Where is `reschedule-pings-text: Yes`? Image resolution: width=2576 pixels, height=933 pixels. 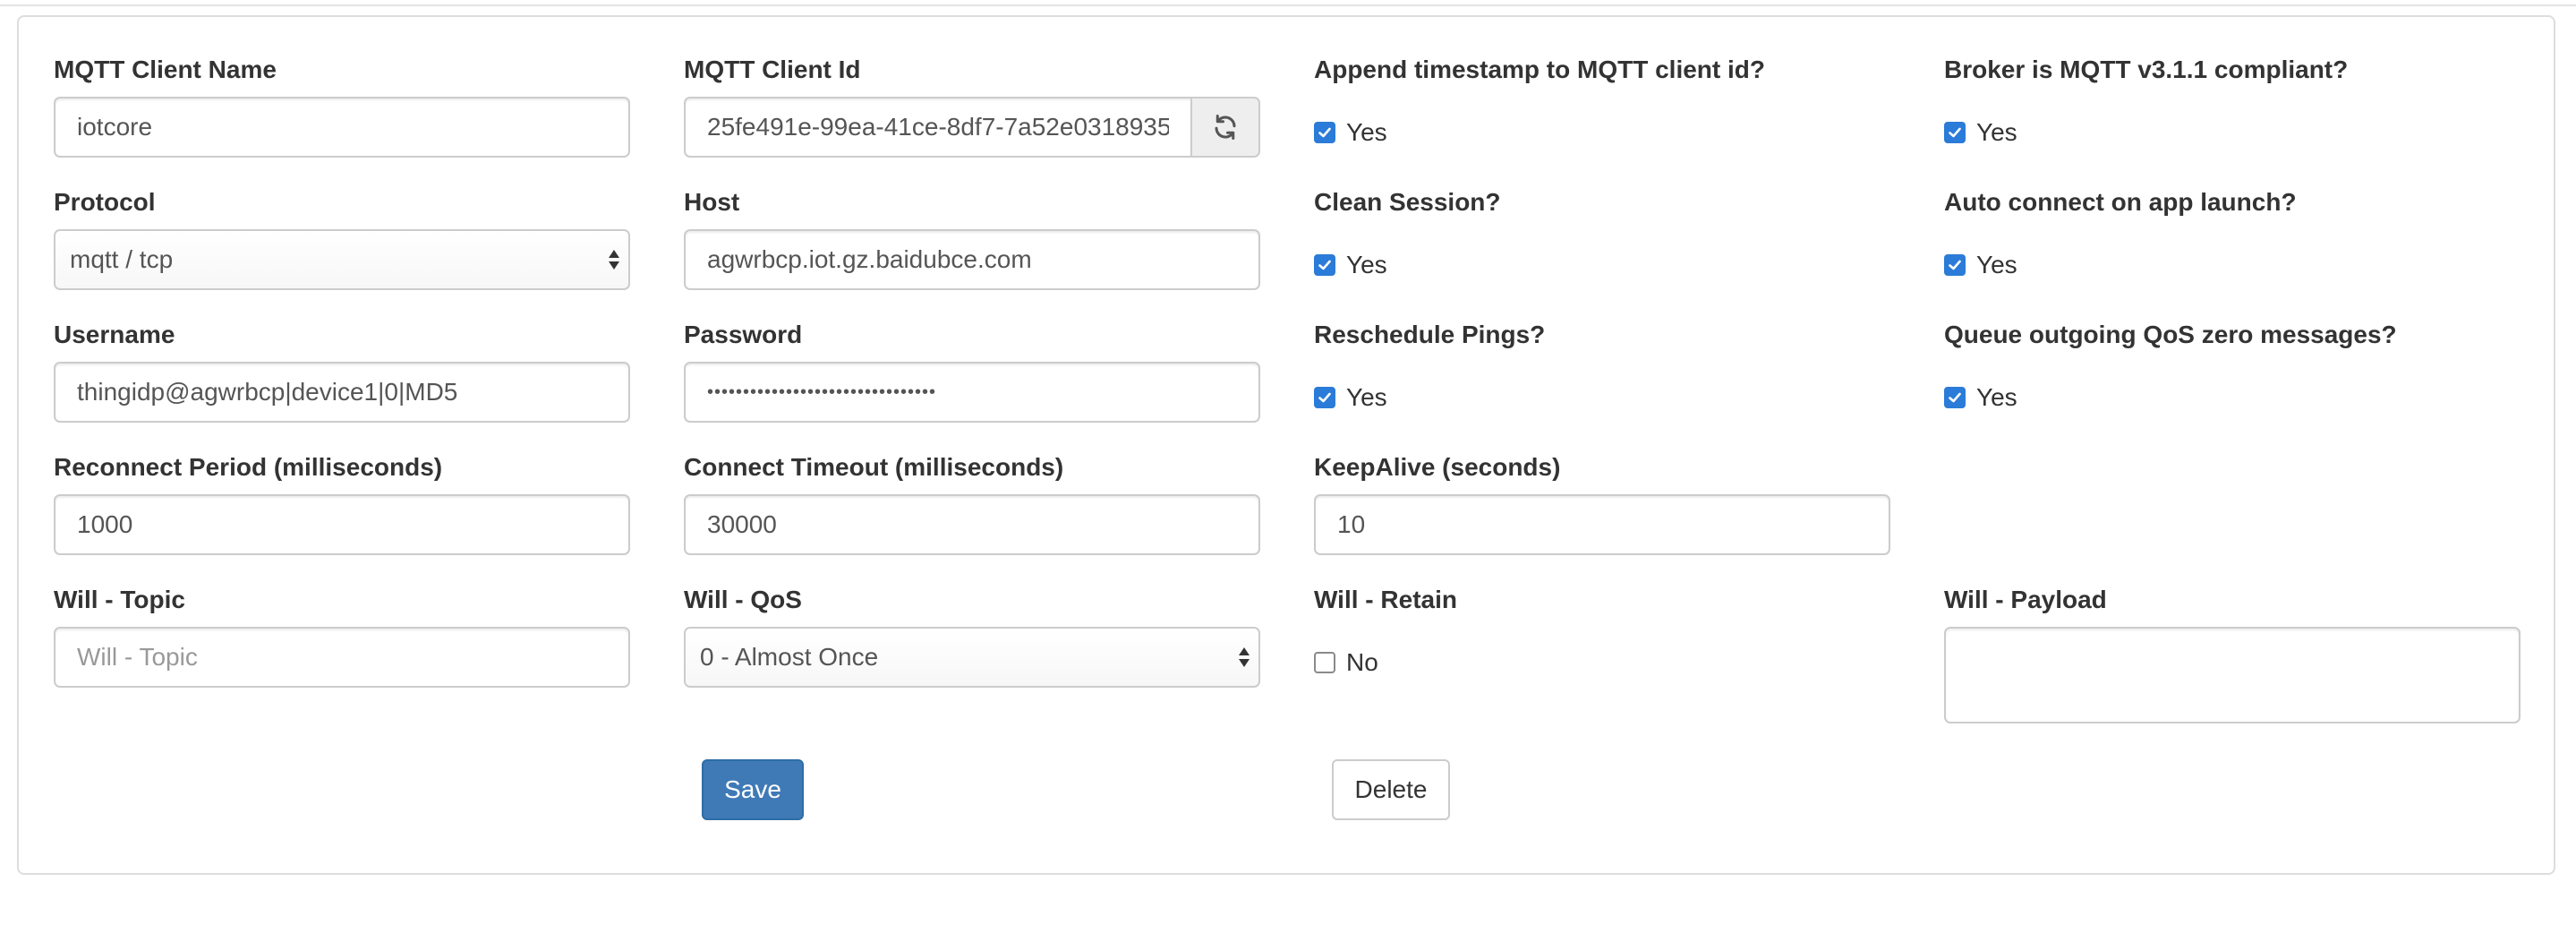
reschedule-pings-text: Yes is located at coordinates (1366, 397).